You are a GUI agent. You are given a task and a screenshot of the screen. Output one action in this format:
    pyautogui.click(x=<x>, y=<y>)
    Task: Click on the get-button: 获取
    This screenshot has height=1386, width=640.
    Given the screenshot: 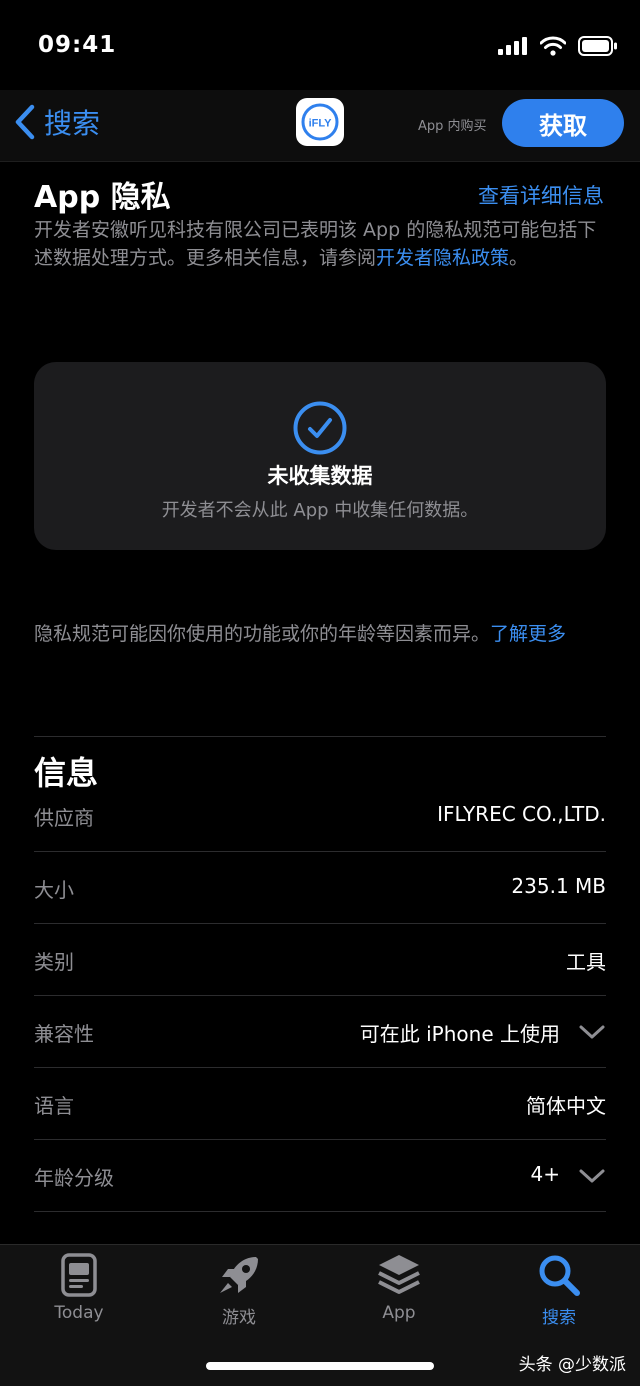 What is the action you would take?
    pyautogui.click(x=563, y=123)
    